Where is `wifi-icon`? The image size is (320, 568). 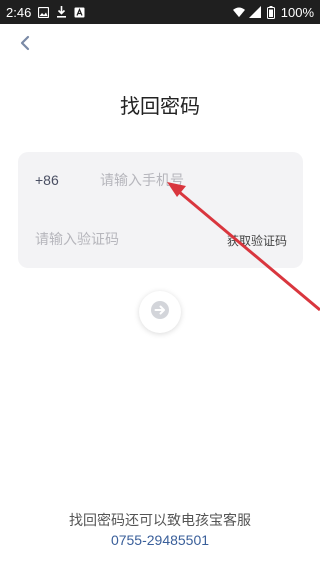 wifi-icon is located at coordinates (238, 12).